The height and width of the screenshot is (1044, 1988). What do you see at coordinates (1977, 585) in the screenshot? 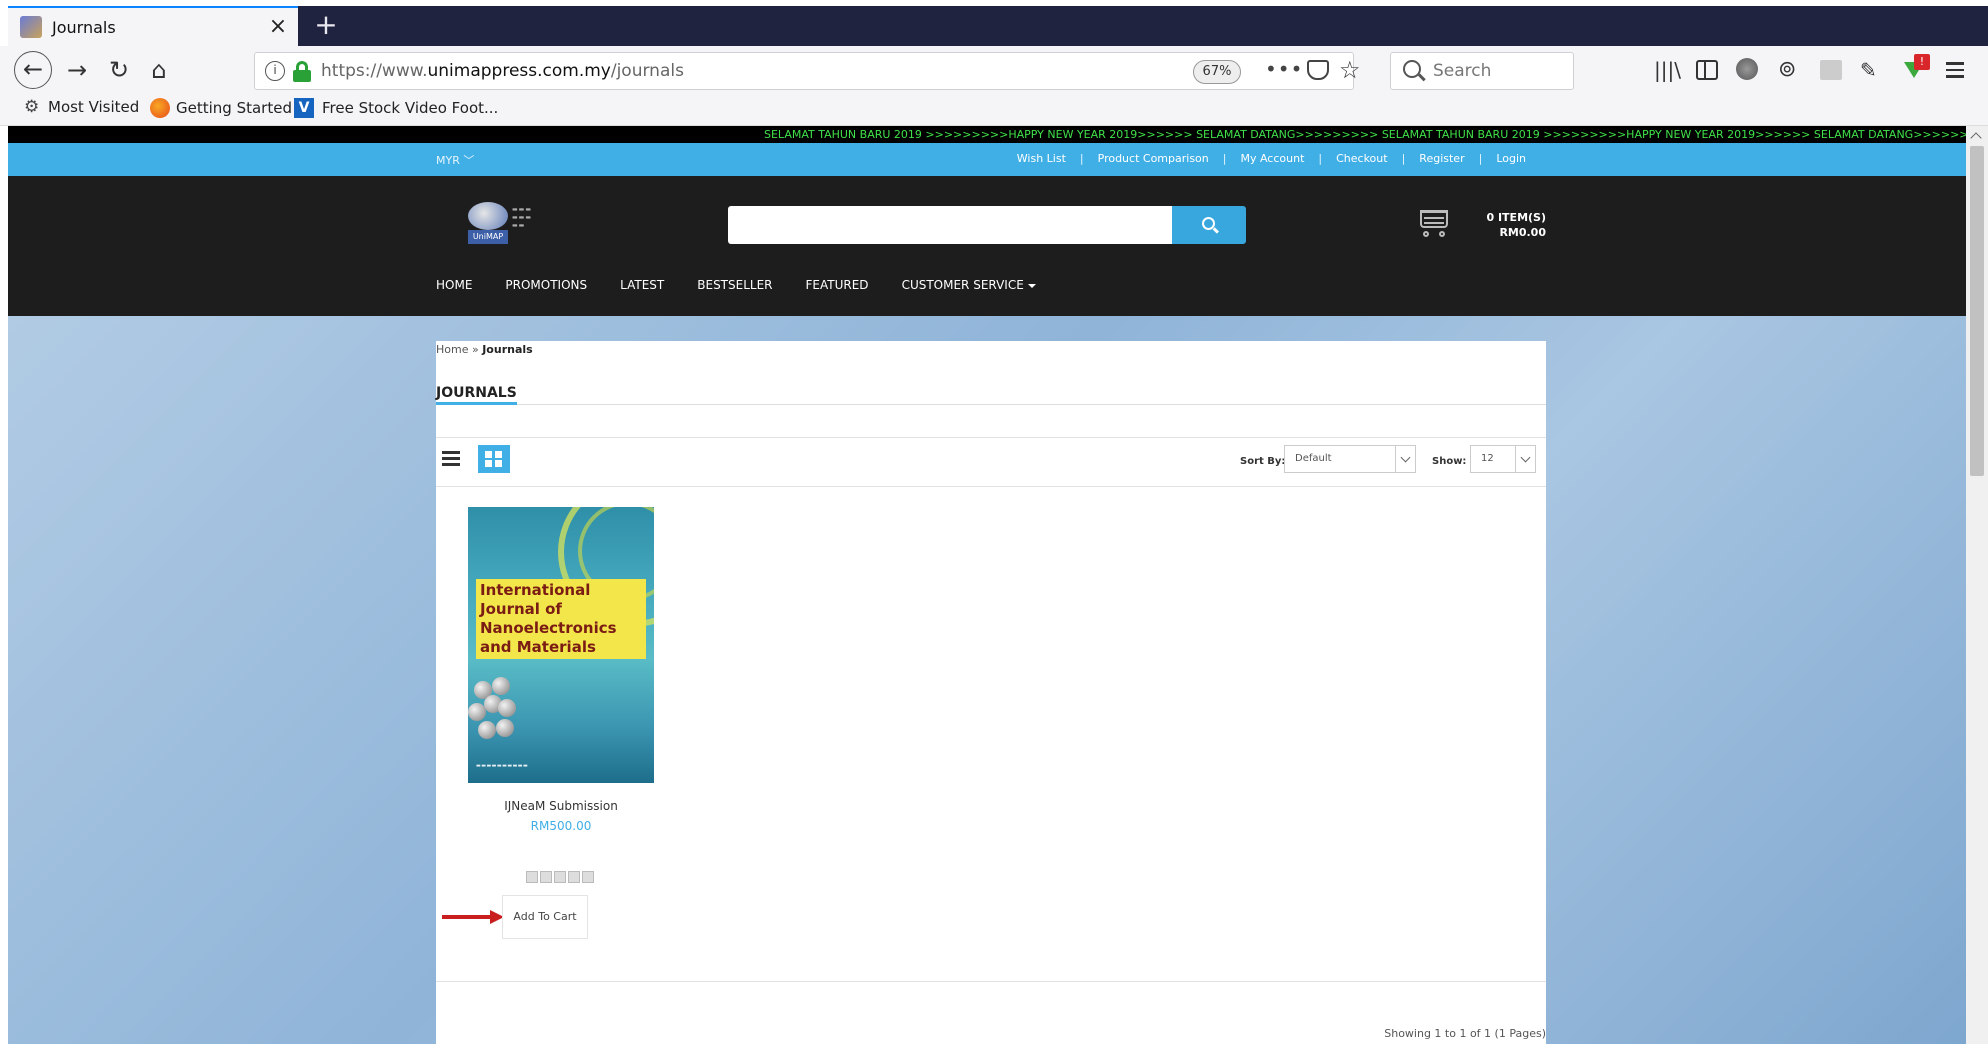
I see `page-scrollbar` at bounding box center [1977, 585].